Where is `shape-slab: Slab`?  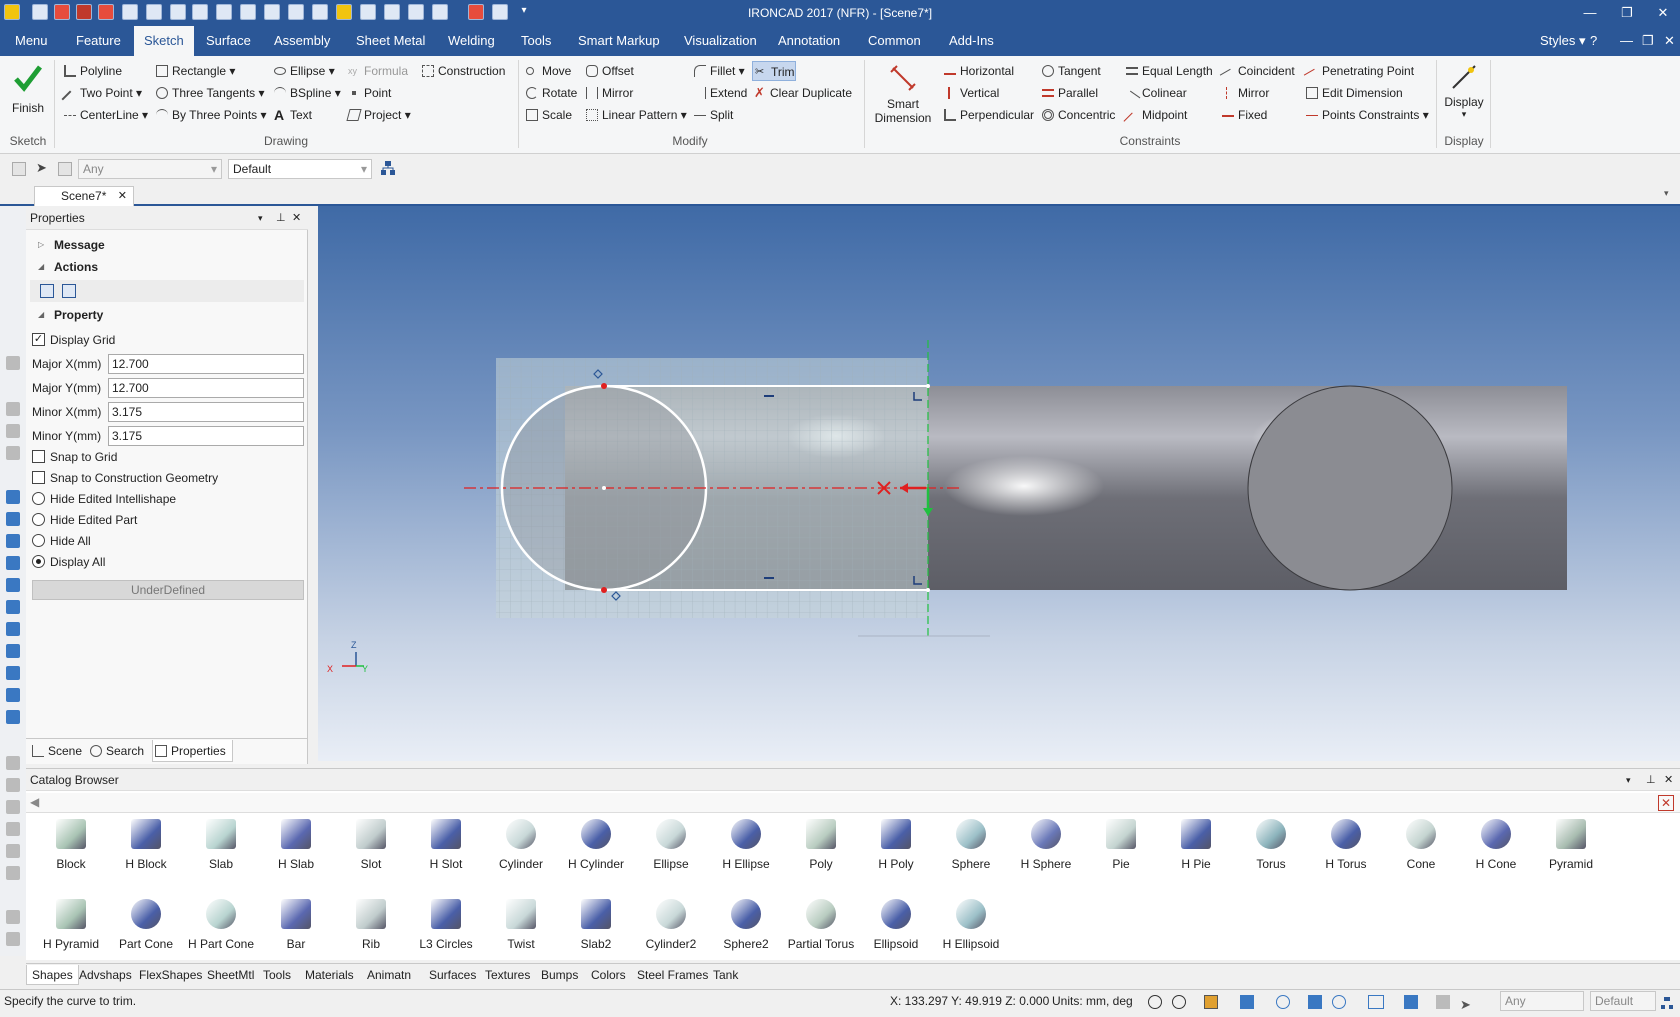
shape-slab: Slab is located at coordinates (221, 851).